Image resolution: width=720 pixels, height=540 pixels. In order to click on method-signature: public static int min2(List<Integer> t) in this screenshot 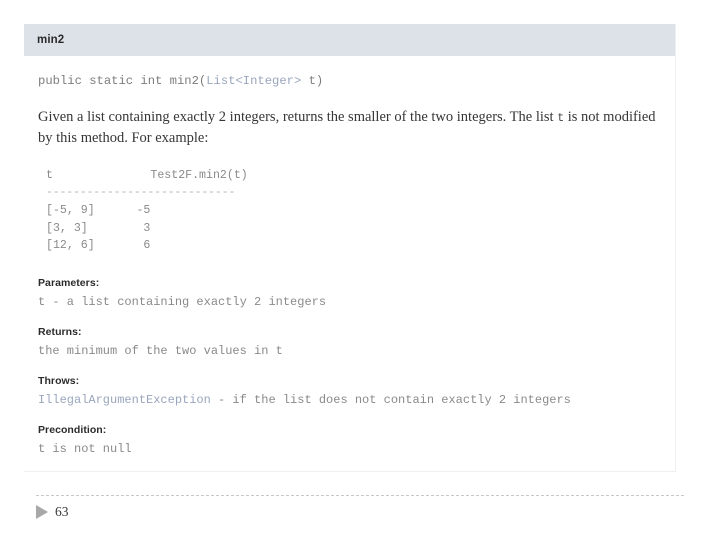, I will do `click(349, 81)`.